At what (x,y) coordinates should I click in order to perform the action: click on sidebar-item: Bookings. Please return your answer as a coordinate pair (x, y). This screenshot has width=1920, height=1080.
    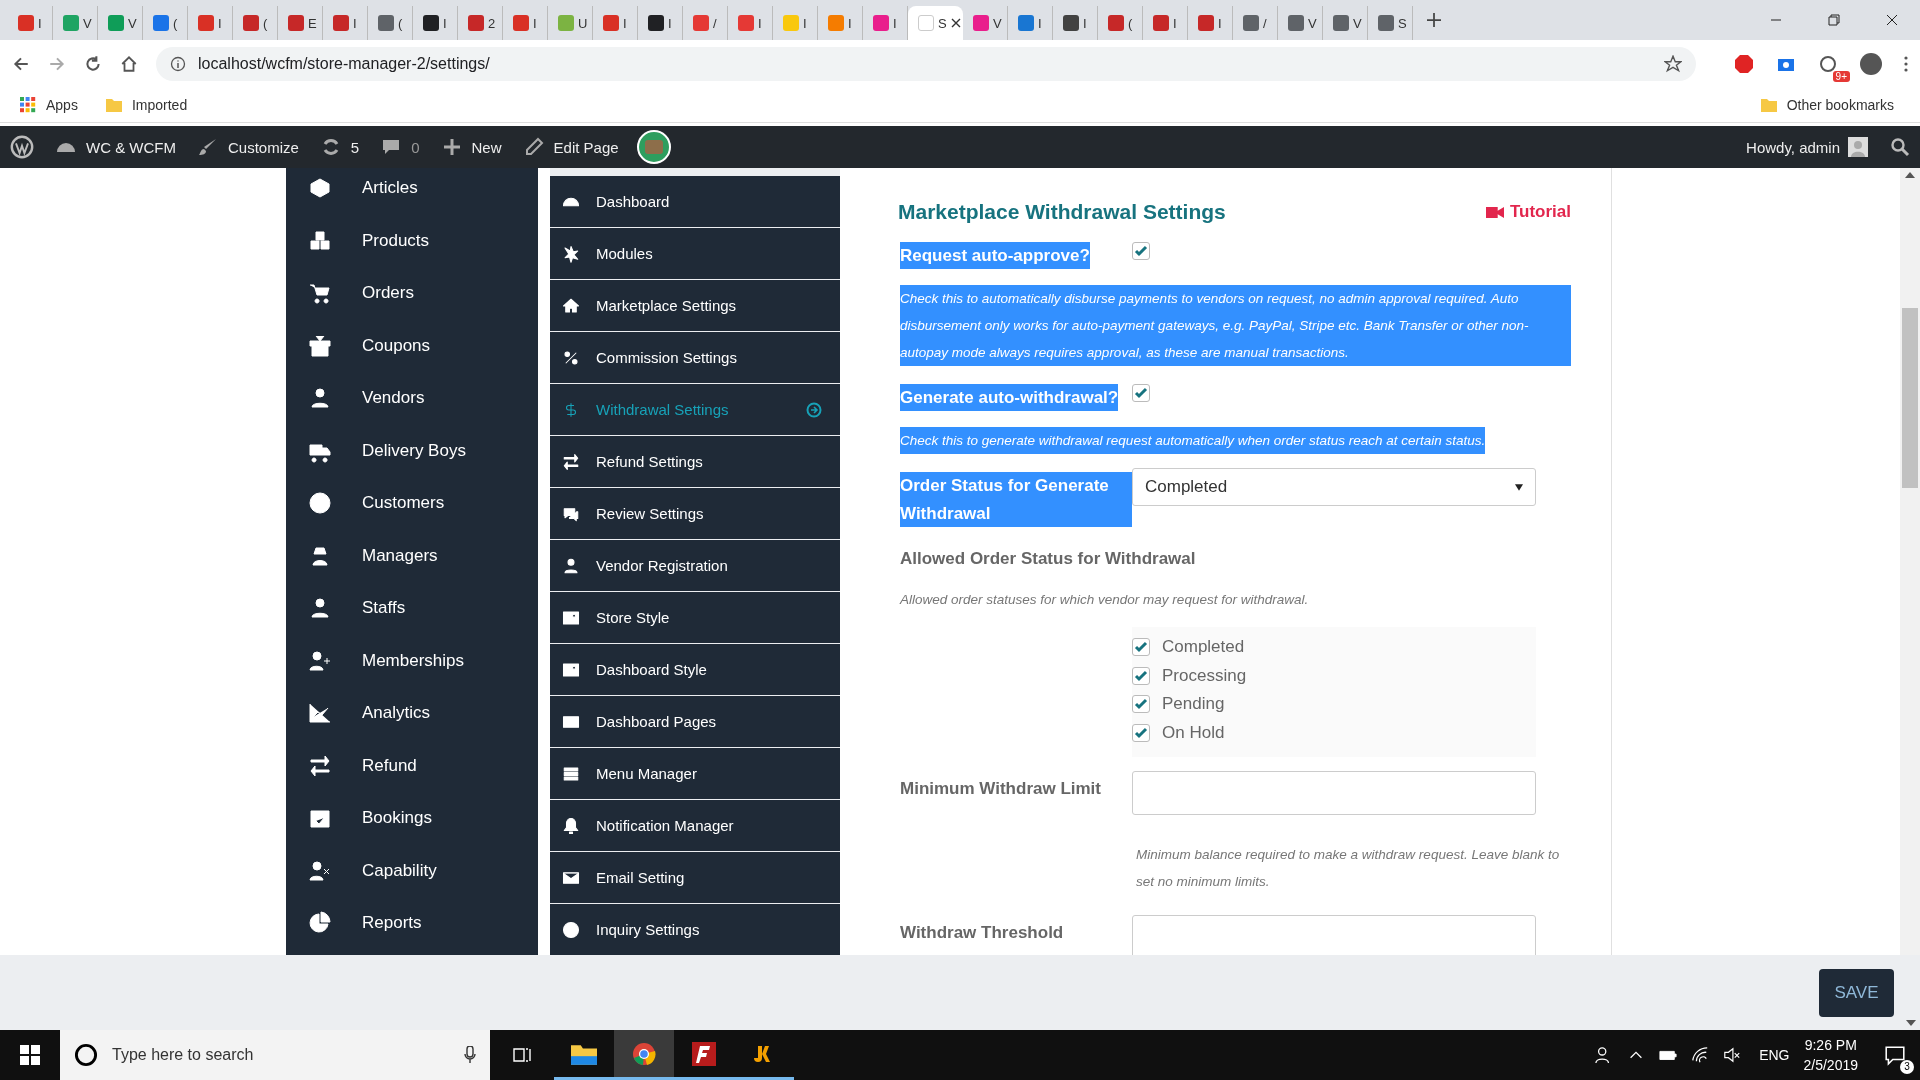
    Looking at the image, I should click on (412, 818).